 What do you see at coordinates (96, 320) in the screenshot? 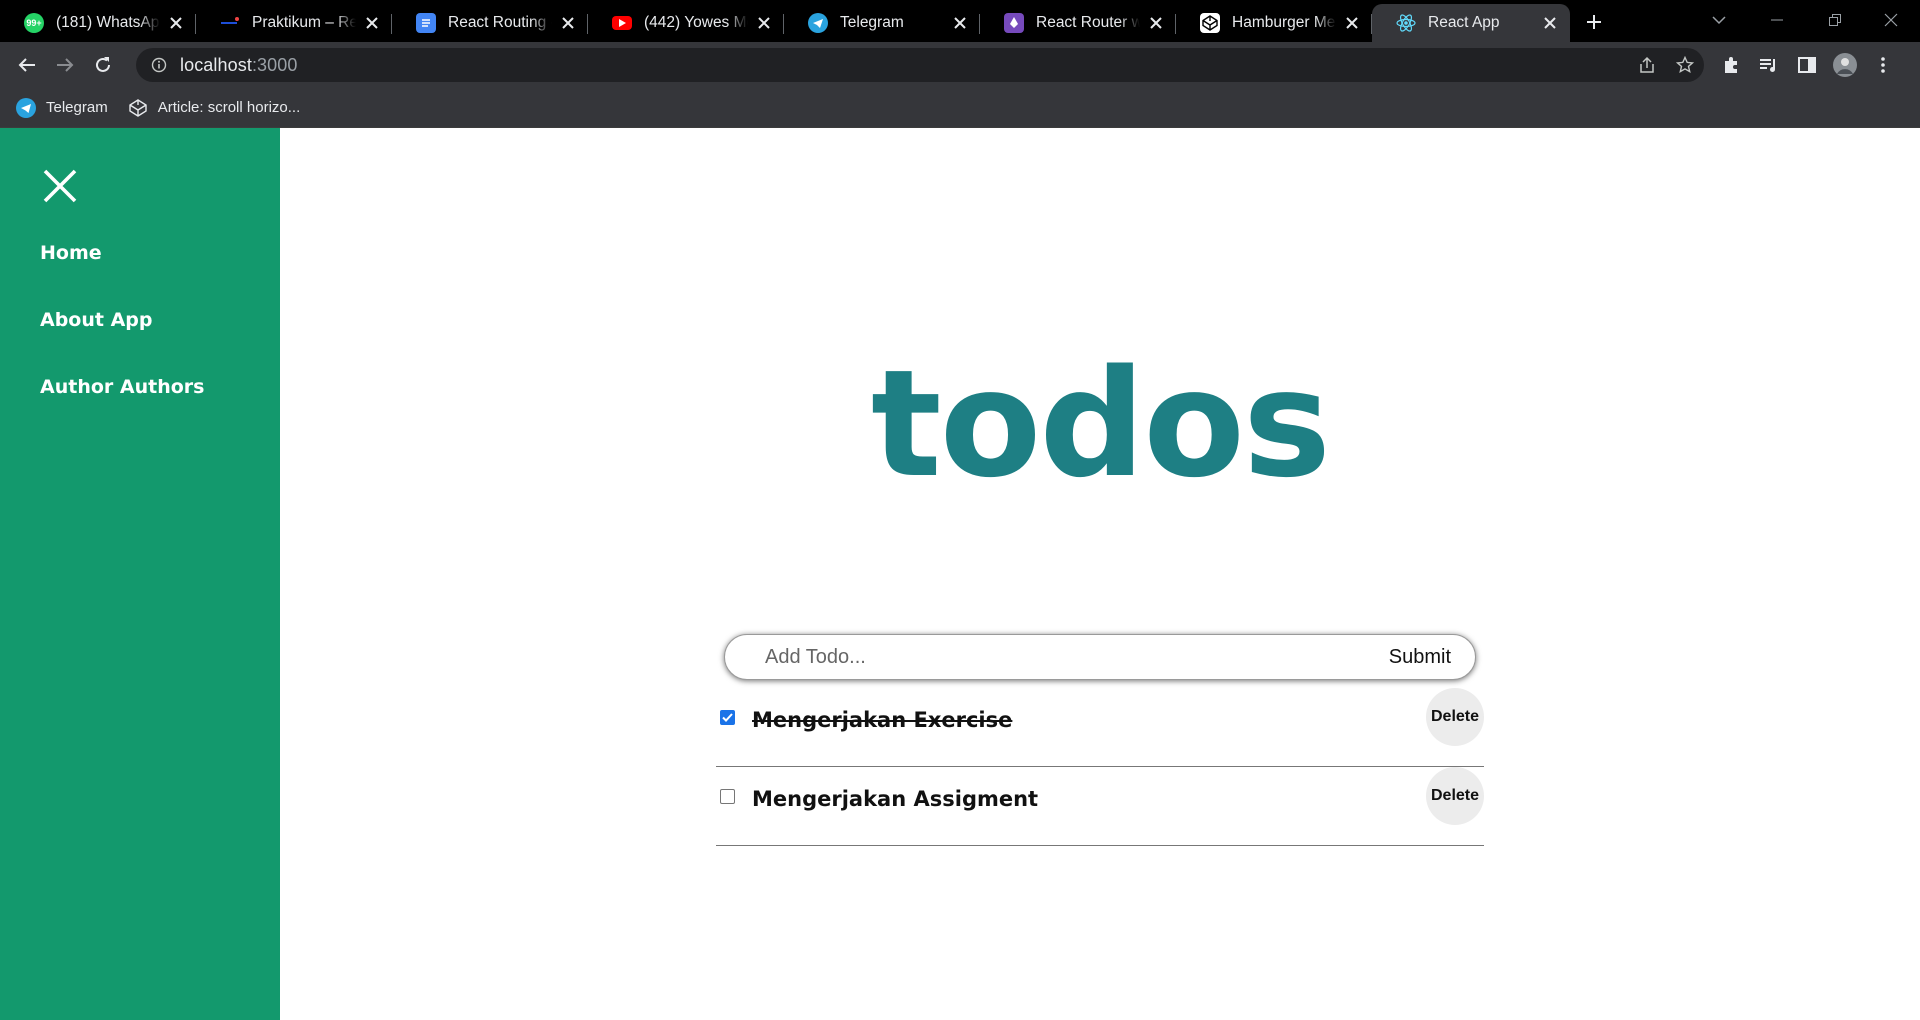
I see `sidebar-item-about-app: About App` at bounding box center [96, 320].